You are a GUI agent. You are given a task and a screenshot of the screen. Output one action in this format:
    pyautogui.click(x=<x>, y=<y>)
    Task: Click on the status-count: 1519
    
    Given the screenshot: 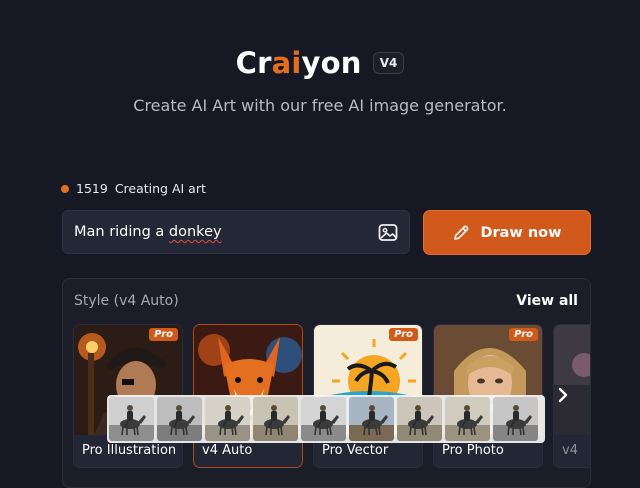 What is the action you would take?
    pyautogui.click(x=92, y=188)
    